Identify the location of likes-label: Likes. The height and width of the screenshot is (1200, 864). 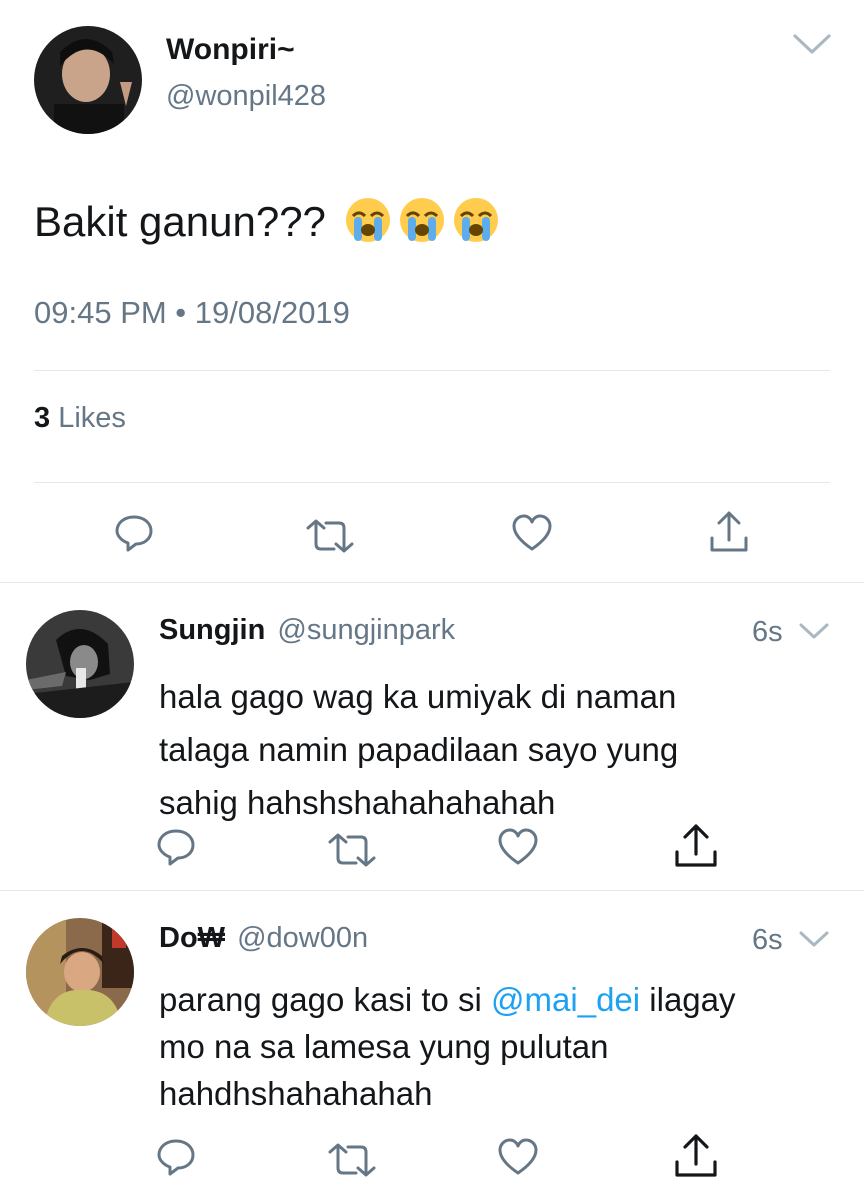
(92, 418).